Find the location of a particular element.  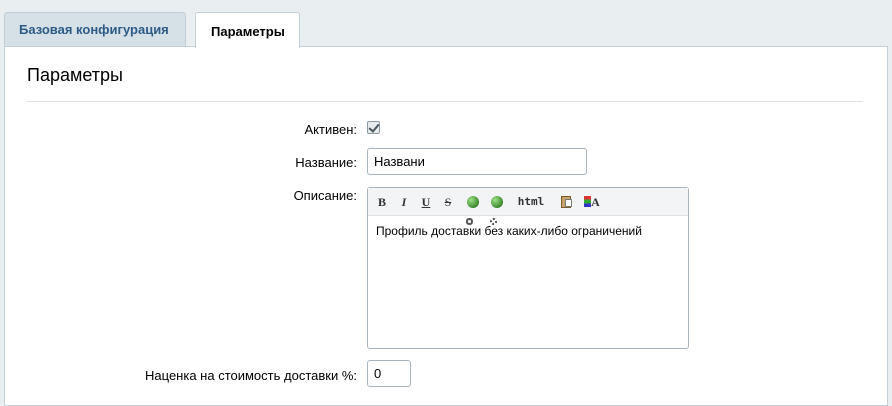

font-color-label: A is located at coordinates (595, 202).